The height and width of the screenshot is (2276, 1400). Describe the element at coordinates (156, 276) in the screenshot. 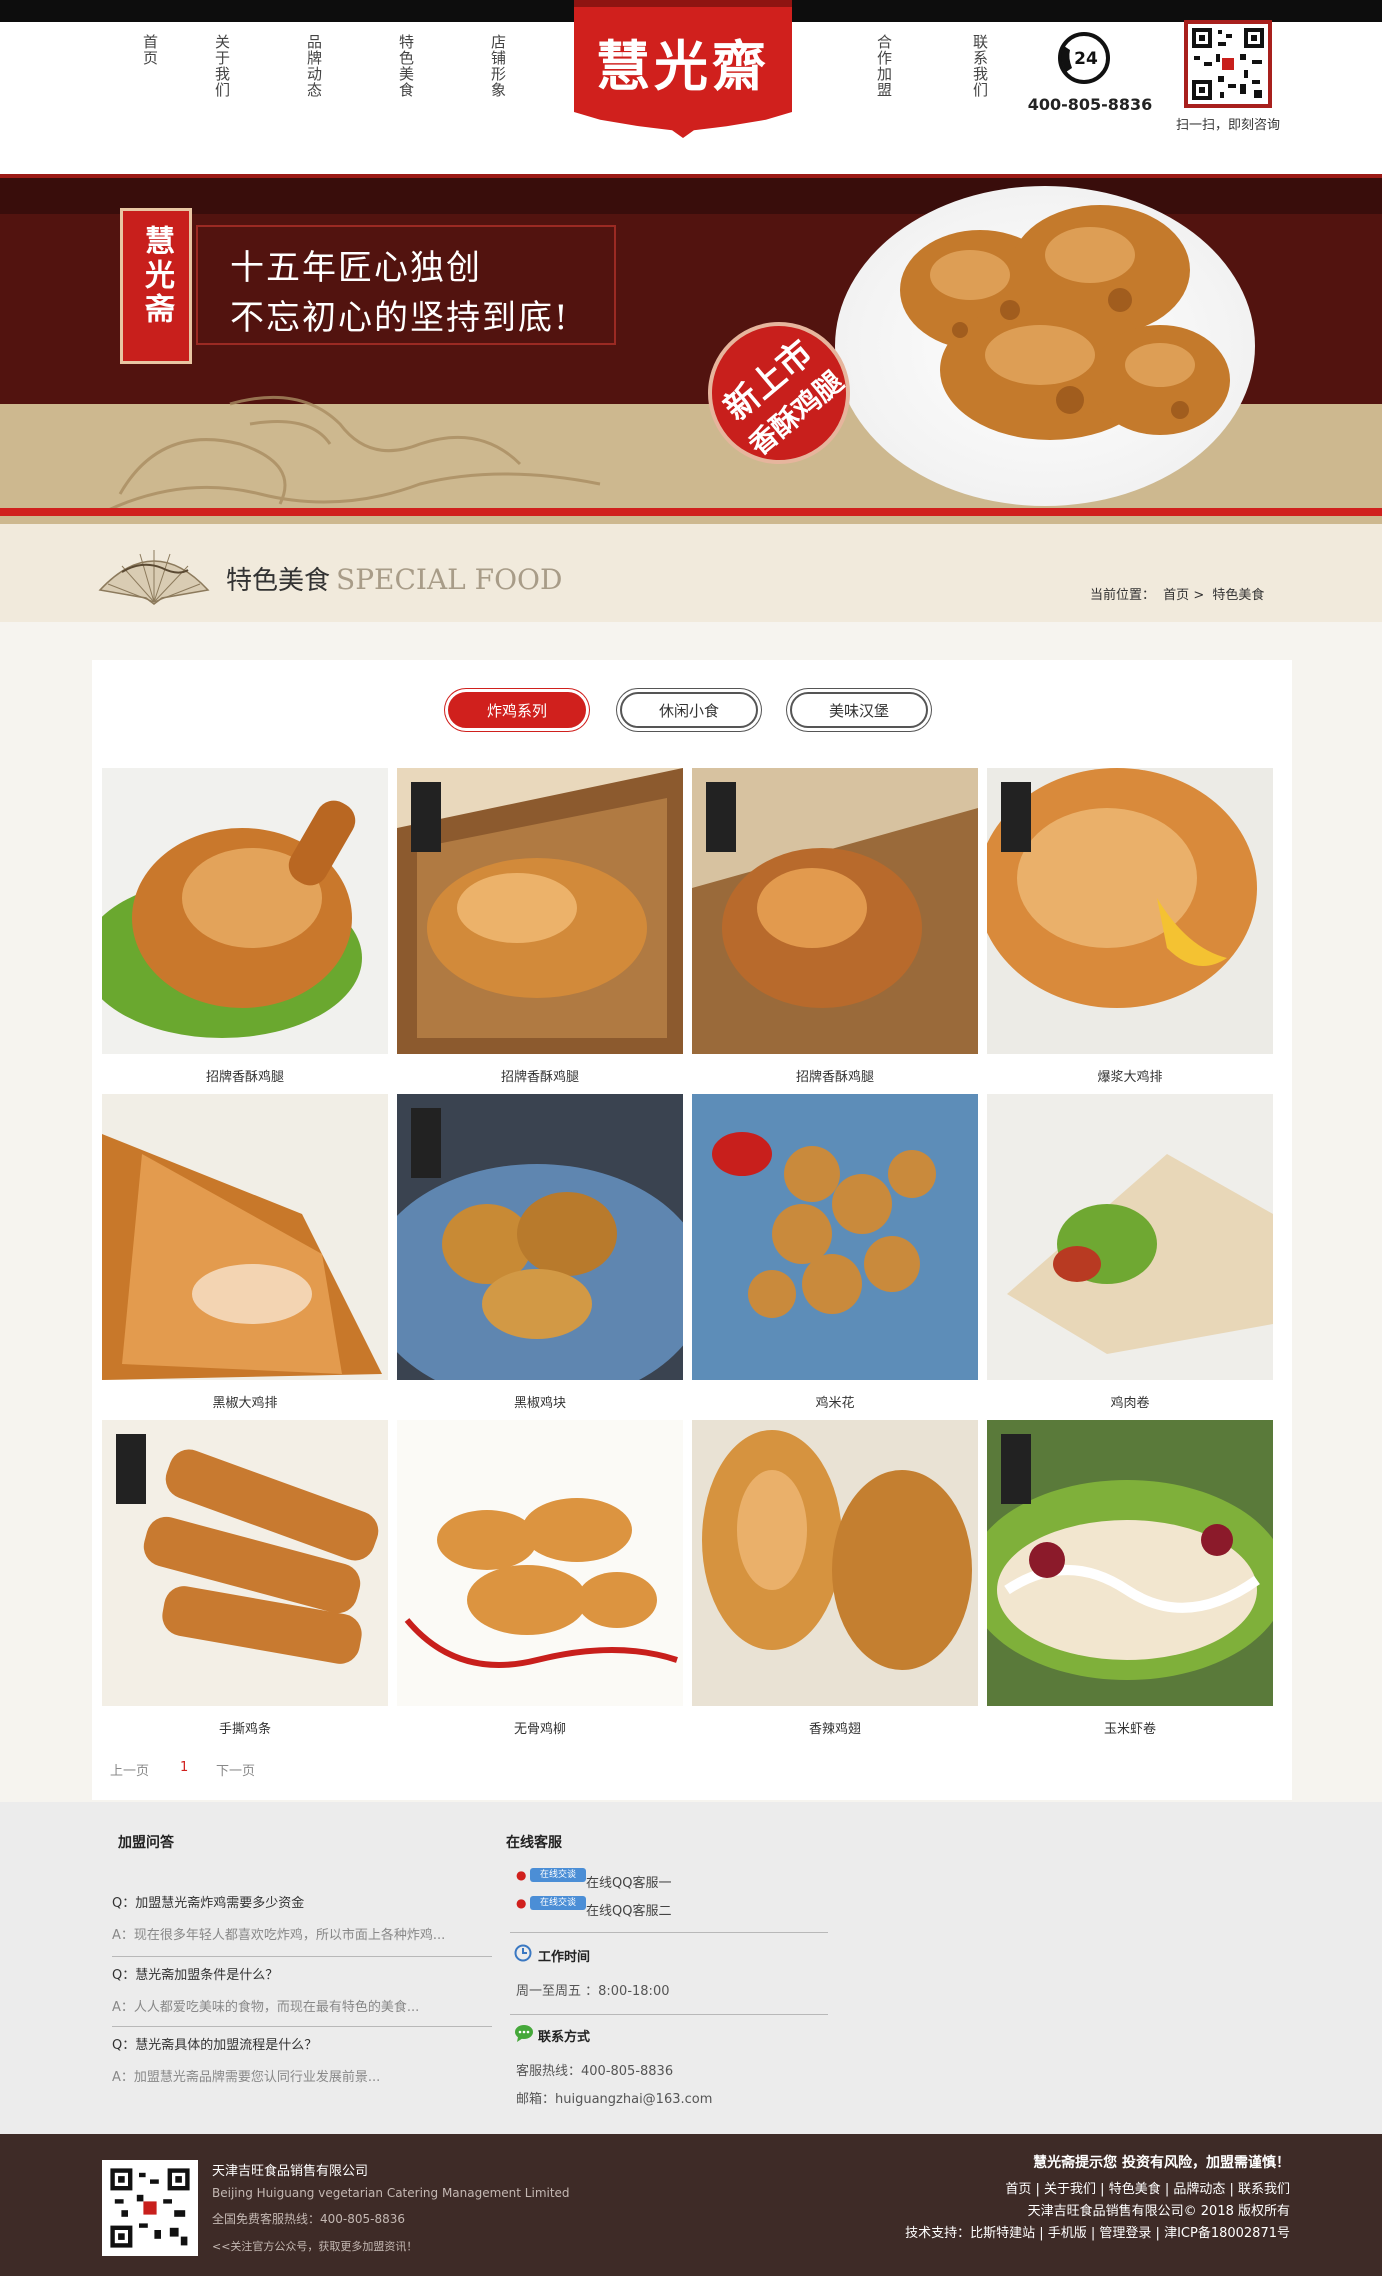

I see `banner-seal-text: 慧光斋` at that location.